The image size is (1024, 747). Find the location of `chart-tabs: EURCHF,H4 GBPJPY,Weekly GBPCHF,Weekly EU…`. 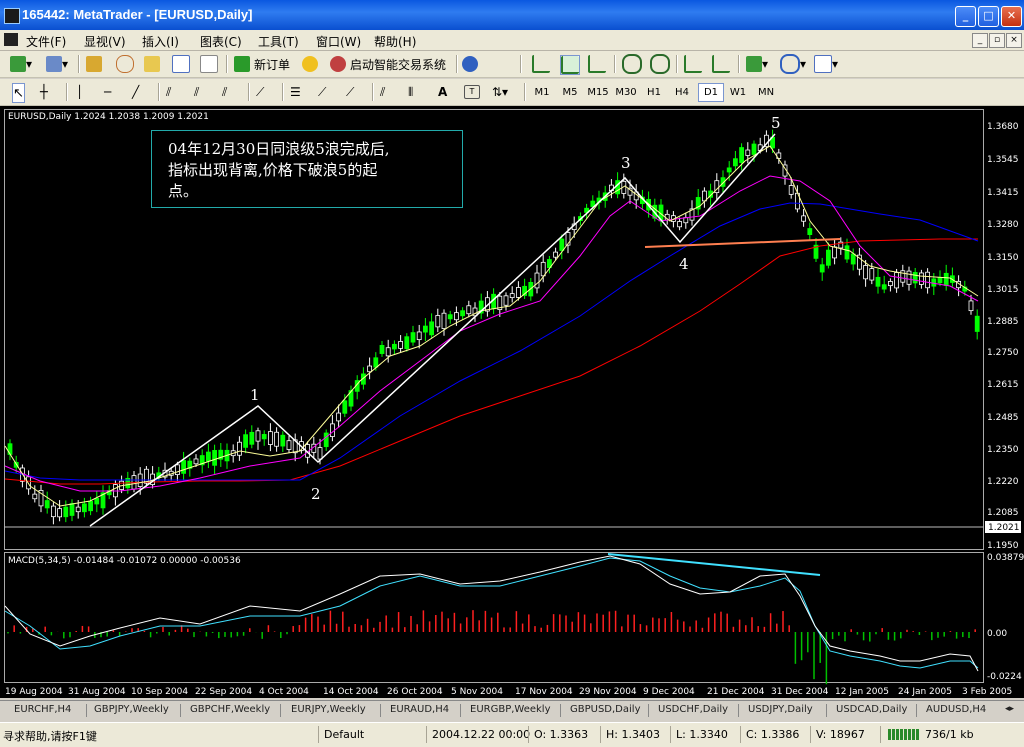

chart-tabs: EURCHF,H4 GBPJPY,Weekly GBPCHF,Weekly EU… is located at coordinates (512, 710).